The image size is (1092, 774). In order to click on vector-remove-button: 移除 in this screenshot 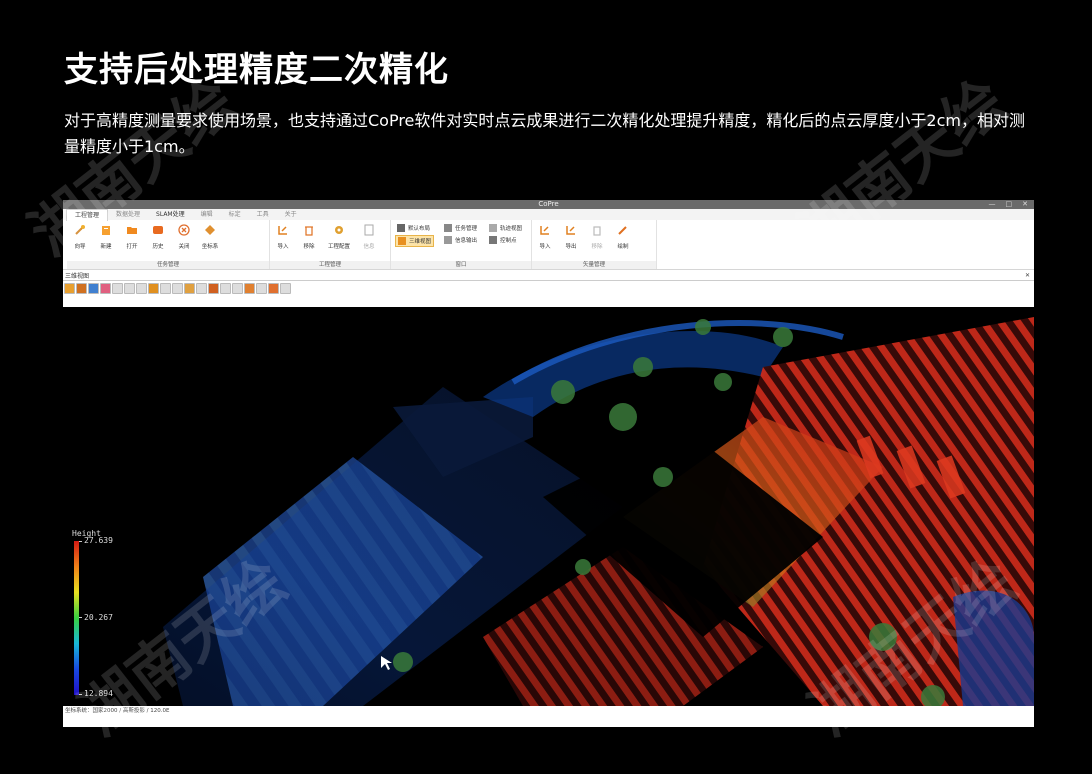, I will do `click(597, 236)`.